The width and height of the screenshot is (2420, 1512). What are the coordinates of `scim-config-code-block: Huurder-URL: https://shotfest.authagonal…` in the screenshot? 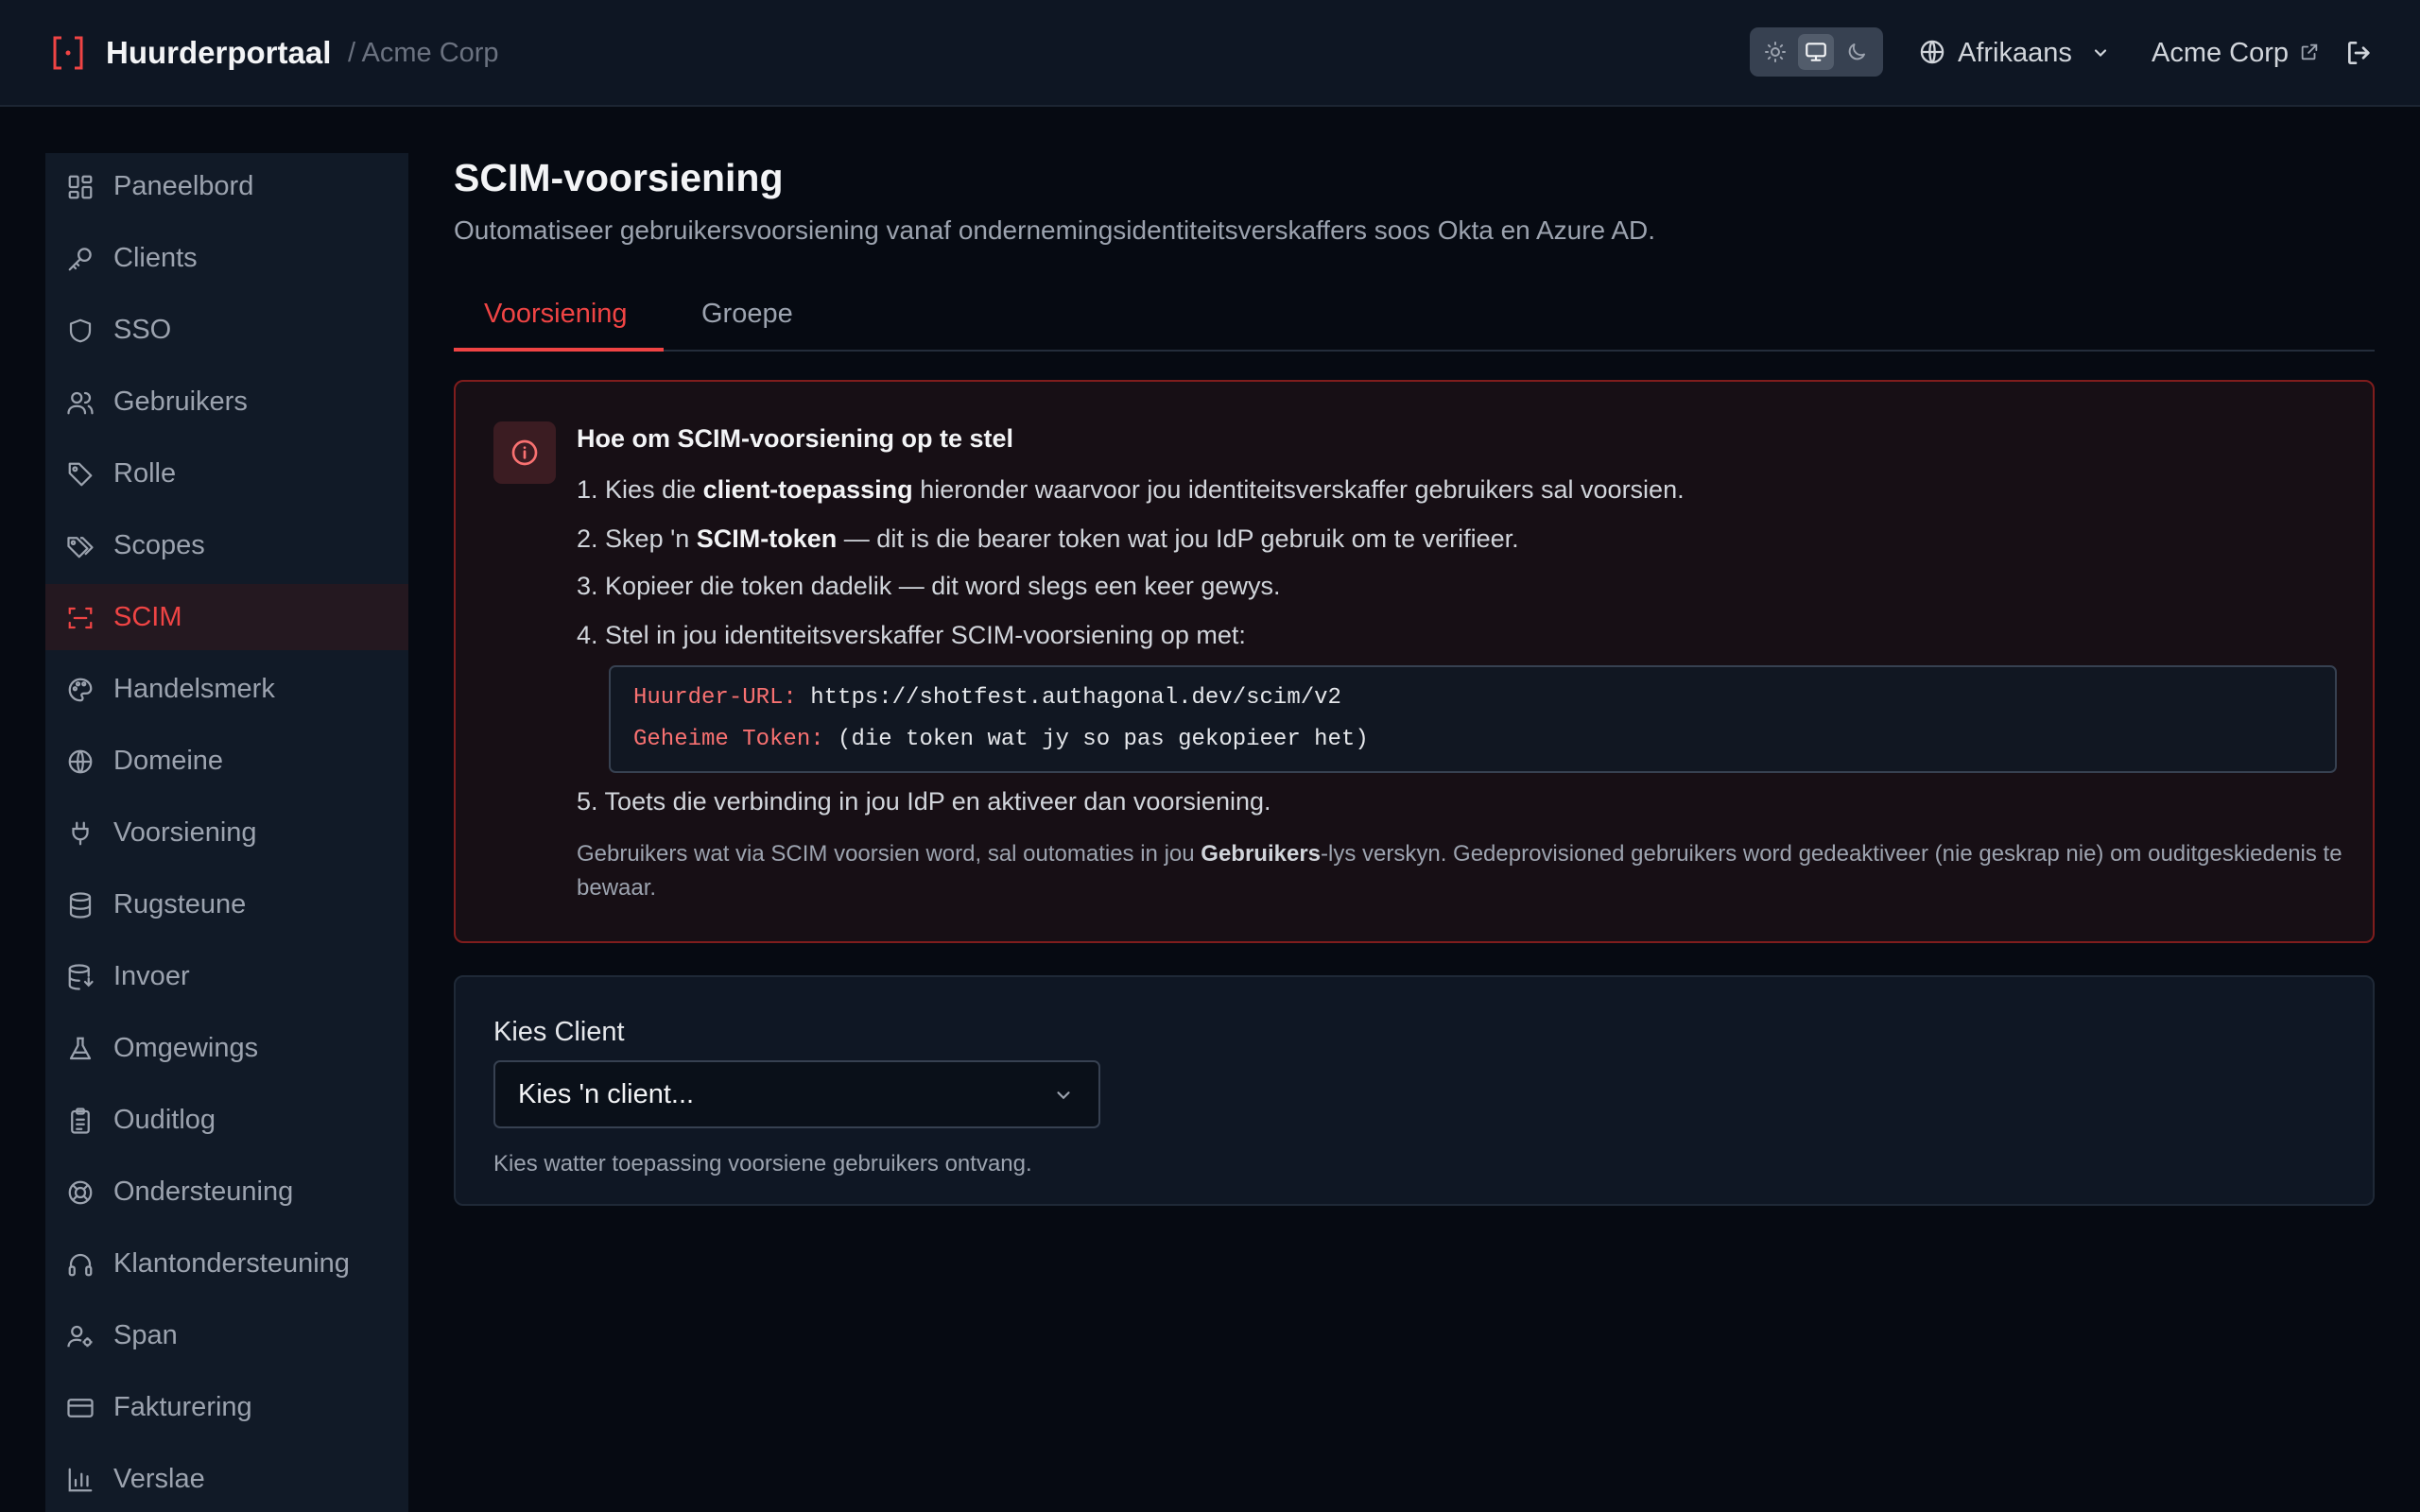 It's located at (1473, 719).